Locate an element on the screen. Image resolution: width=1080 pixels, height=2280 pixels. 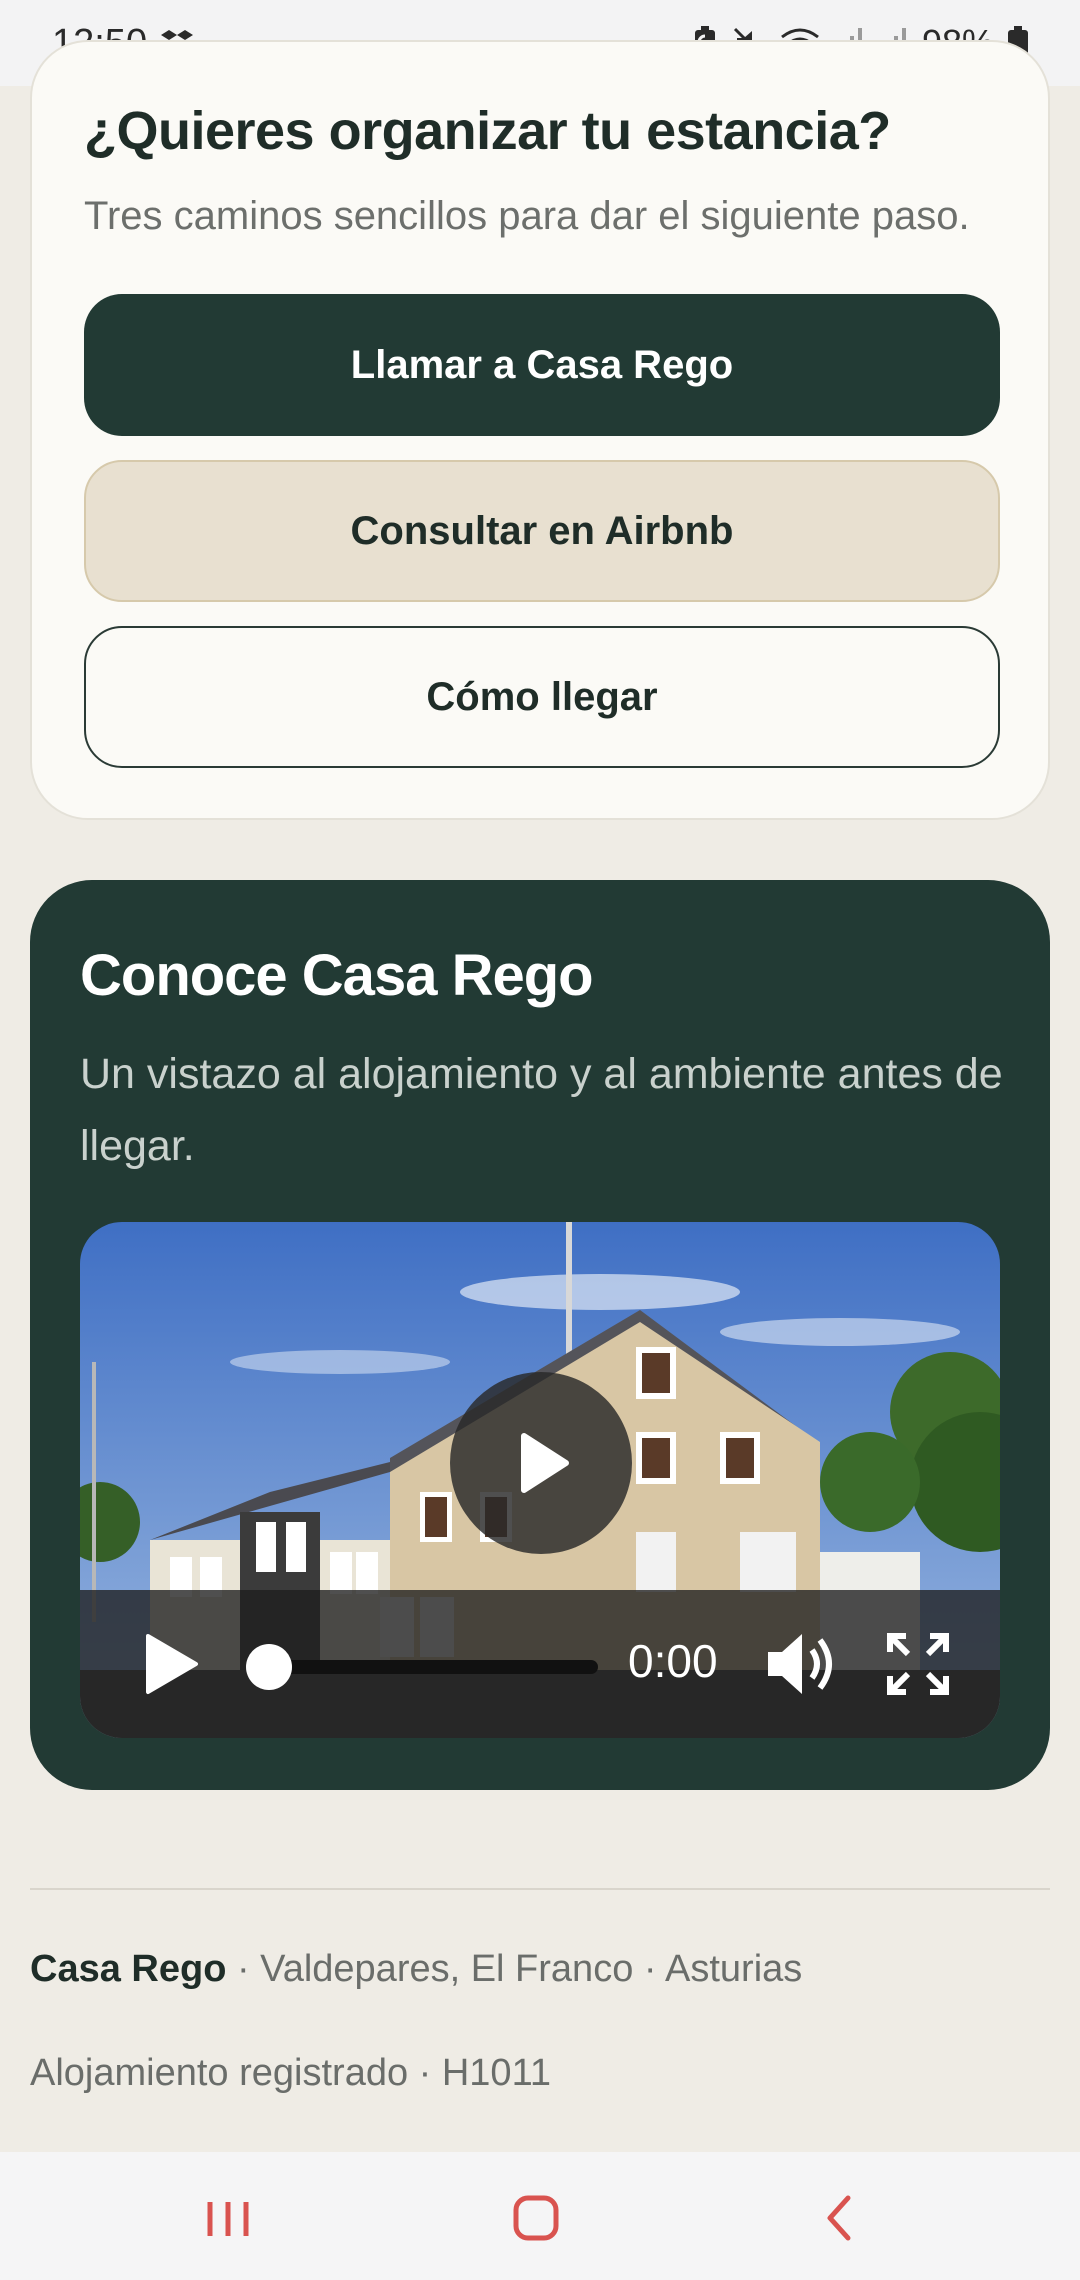
volume-button is located at coordinates (802, 1666).